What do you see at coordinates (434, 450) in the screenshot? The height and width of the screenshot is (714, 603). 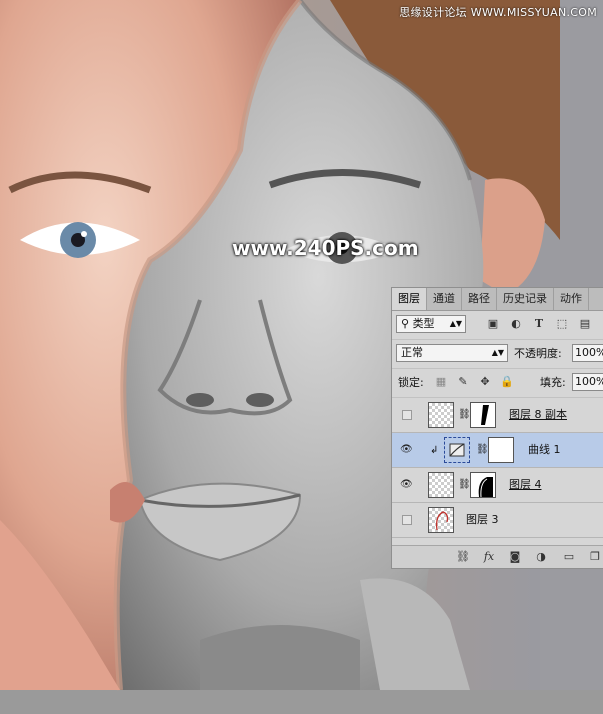 I see `clipping-arrow-icon: ↲` at bounding box center [434, 450].